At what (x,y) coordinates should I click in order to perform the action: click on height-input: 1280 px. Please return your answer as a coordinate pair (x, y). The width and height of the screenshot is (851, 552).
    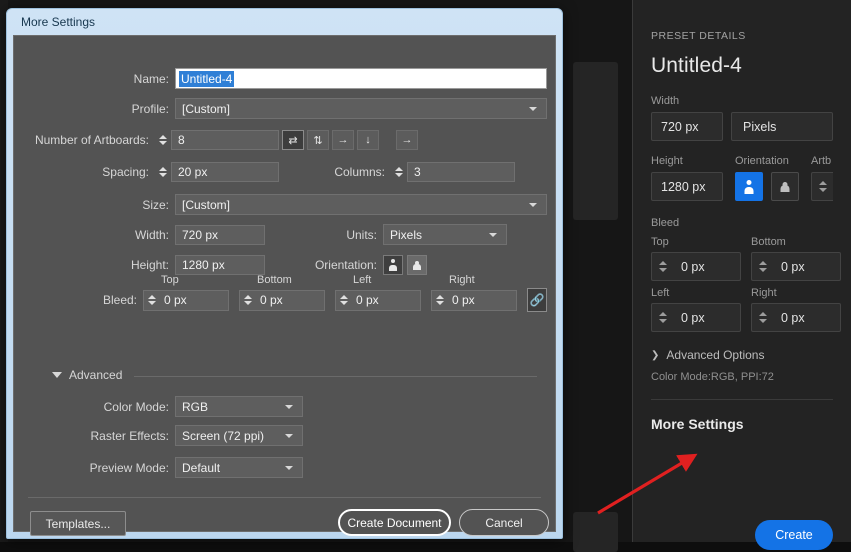
    Looking at the image, I should click on (220, 265).